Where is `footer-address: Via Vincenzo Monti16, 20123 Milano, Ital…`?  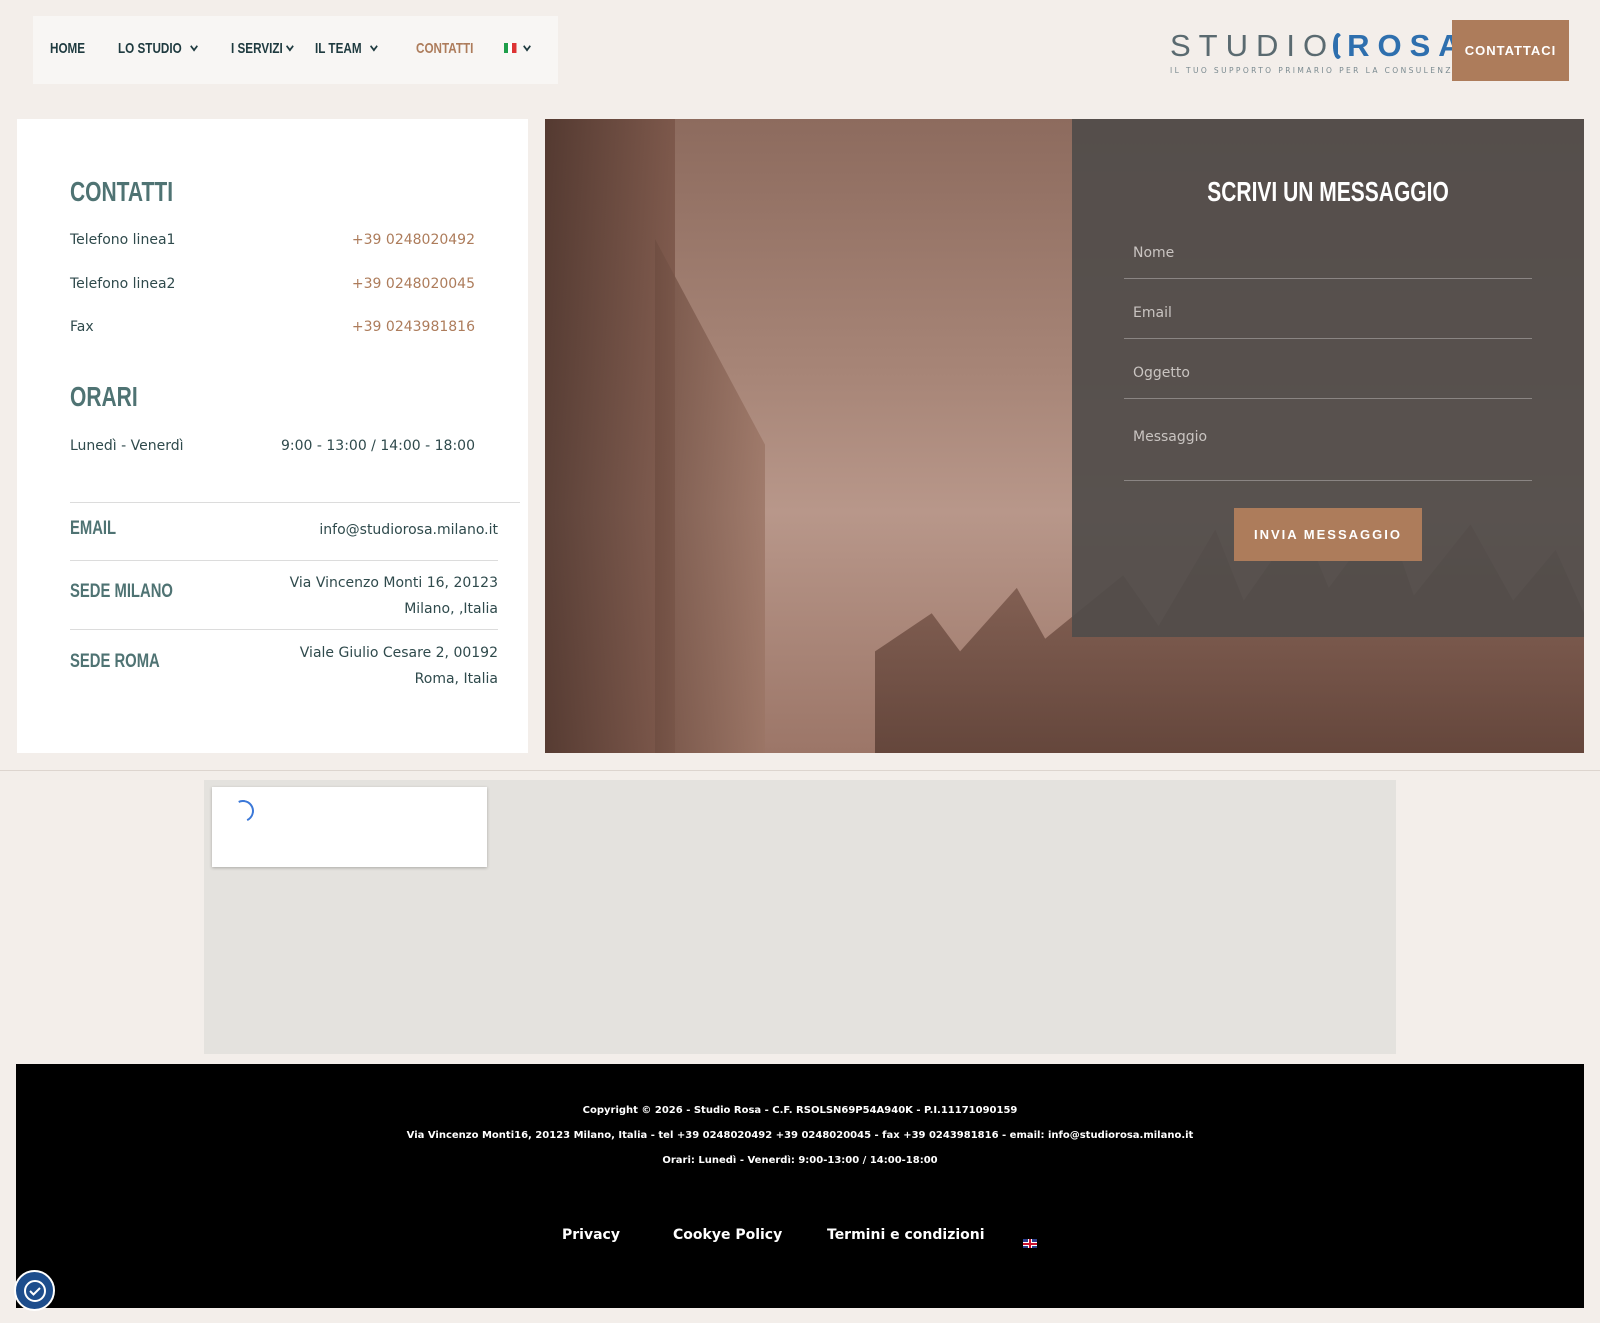 footer-address: Via Vincenzo Monti16, 20123 Milano, Ital… is located at coordinates (800, 1135).